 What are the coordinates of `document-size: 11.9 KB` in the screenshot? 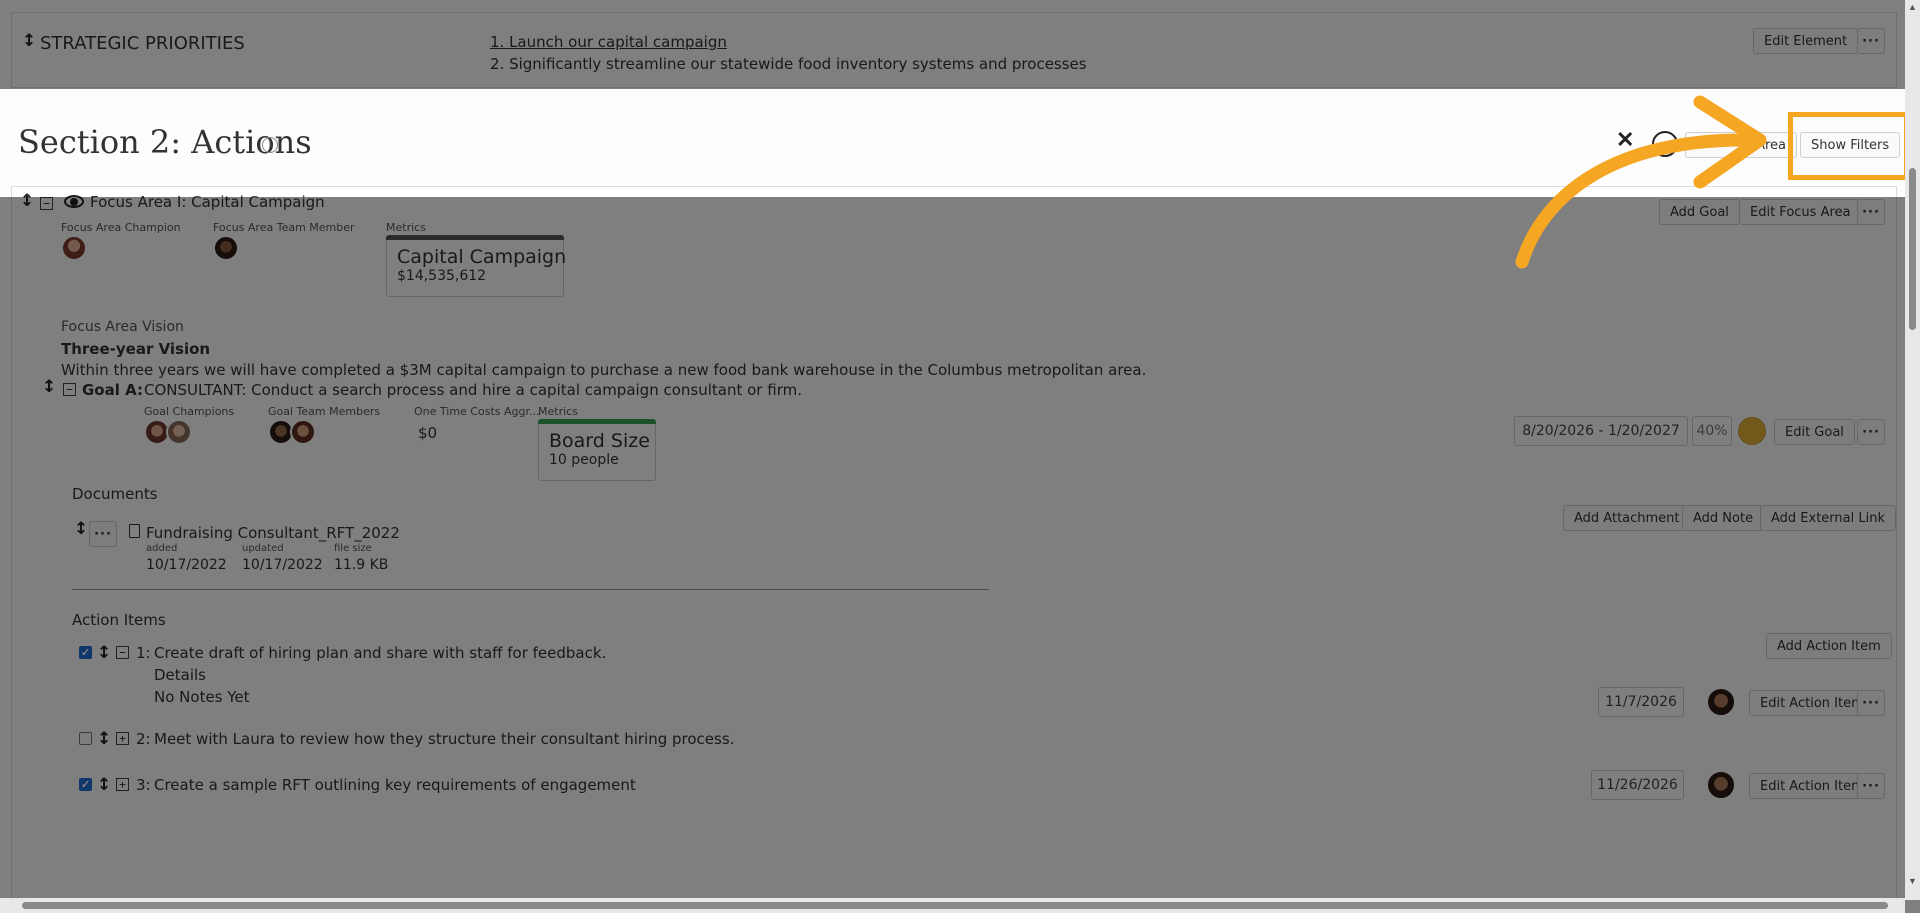 It's located at (361, 565).